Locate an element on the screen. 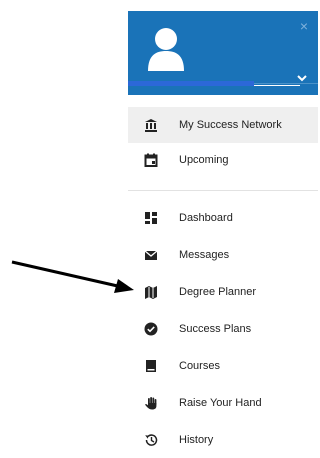 Image resolution: width=320 pixels, height=458 pixels. nav-item-label: Degree Planner is located at coordinates (218, 292).